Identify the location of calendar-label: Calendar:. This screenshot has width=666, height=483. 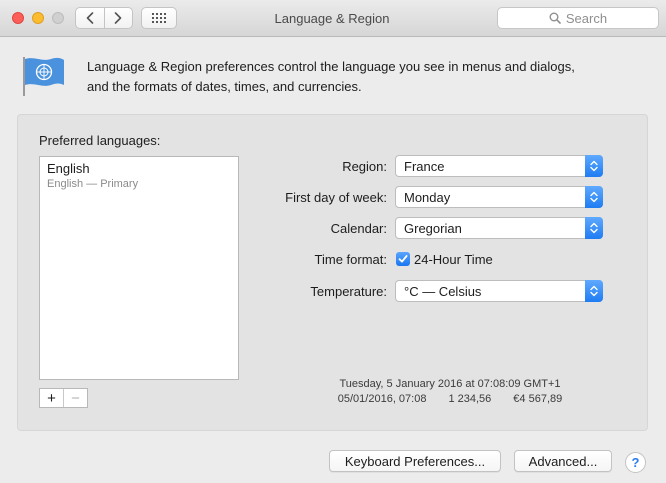
(358, 228).